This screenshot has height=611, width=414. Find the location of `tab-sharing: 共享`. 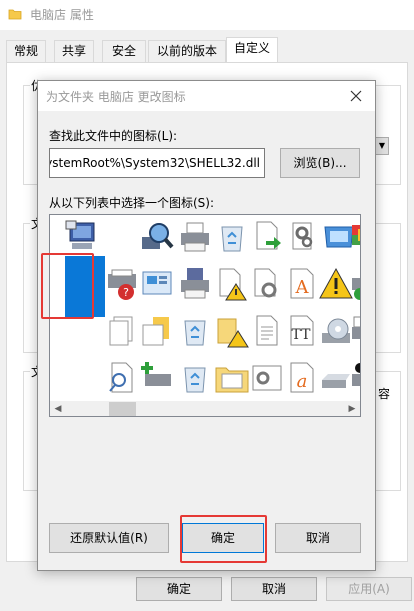

tab-sharing: 共享 is located at coordinates (74, 51).